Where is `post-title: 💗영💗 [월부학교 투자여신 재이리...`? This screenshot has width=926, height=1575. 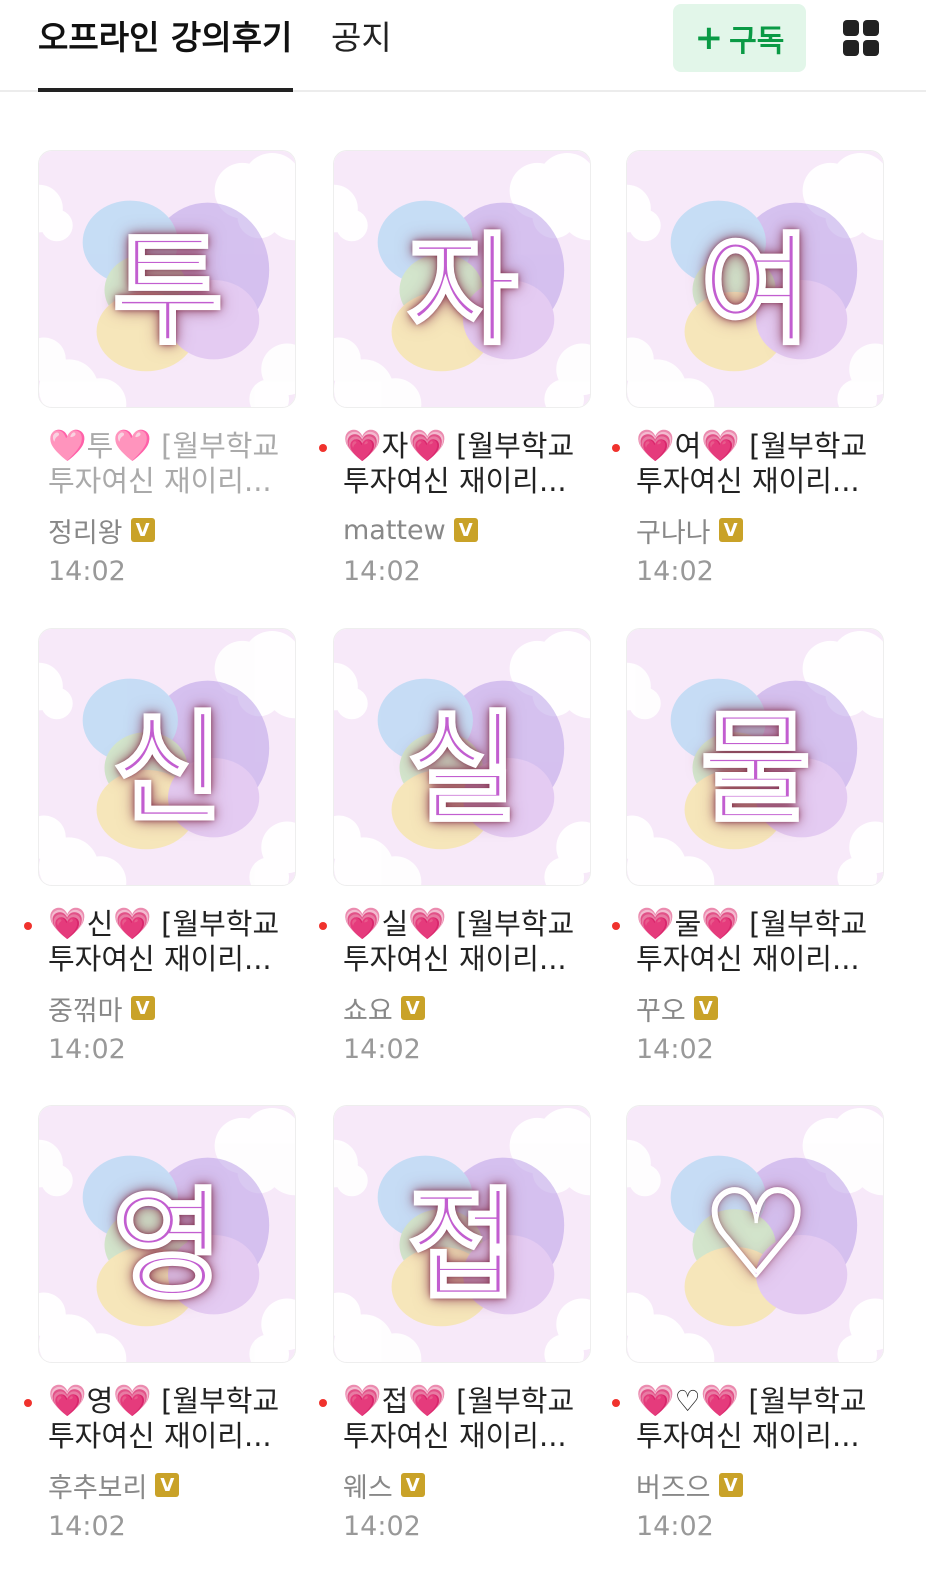
post-title: 💗영💗 [월부학교 투자여신 재이리... is located at coordinates (161, 1419).